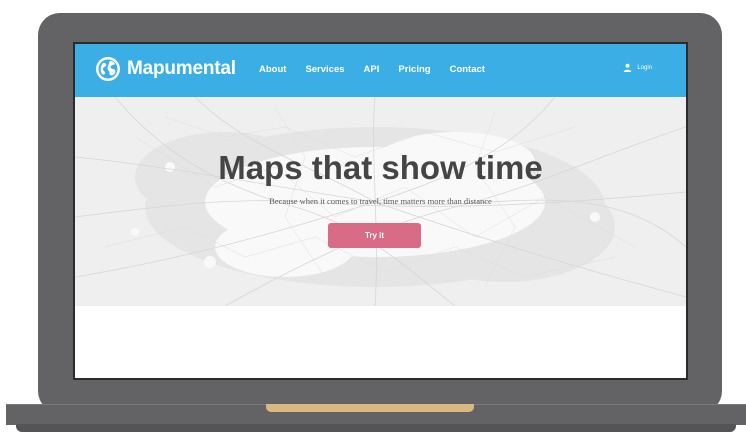  I want to click on nav-link-pricing: Pricing, so click(414, 69).